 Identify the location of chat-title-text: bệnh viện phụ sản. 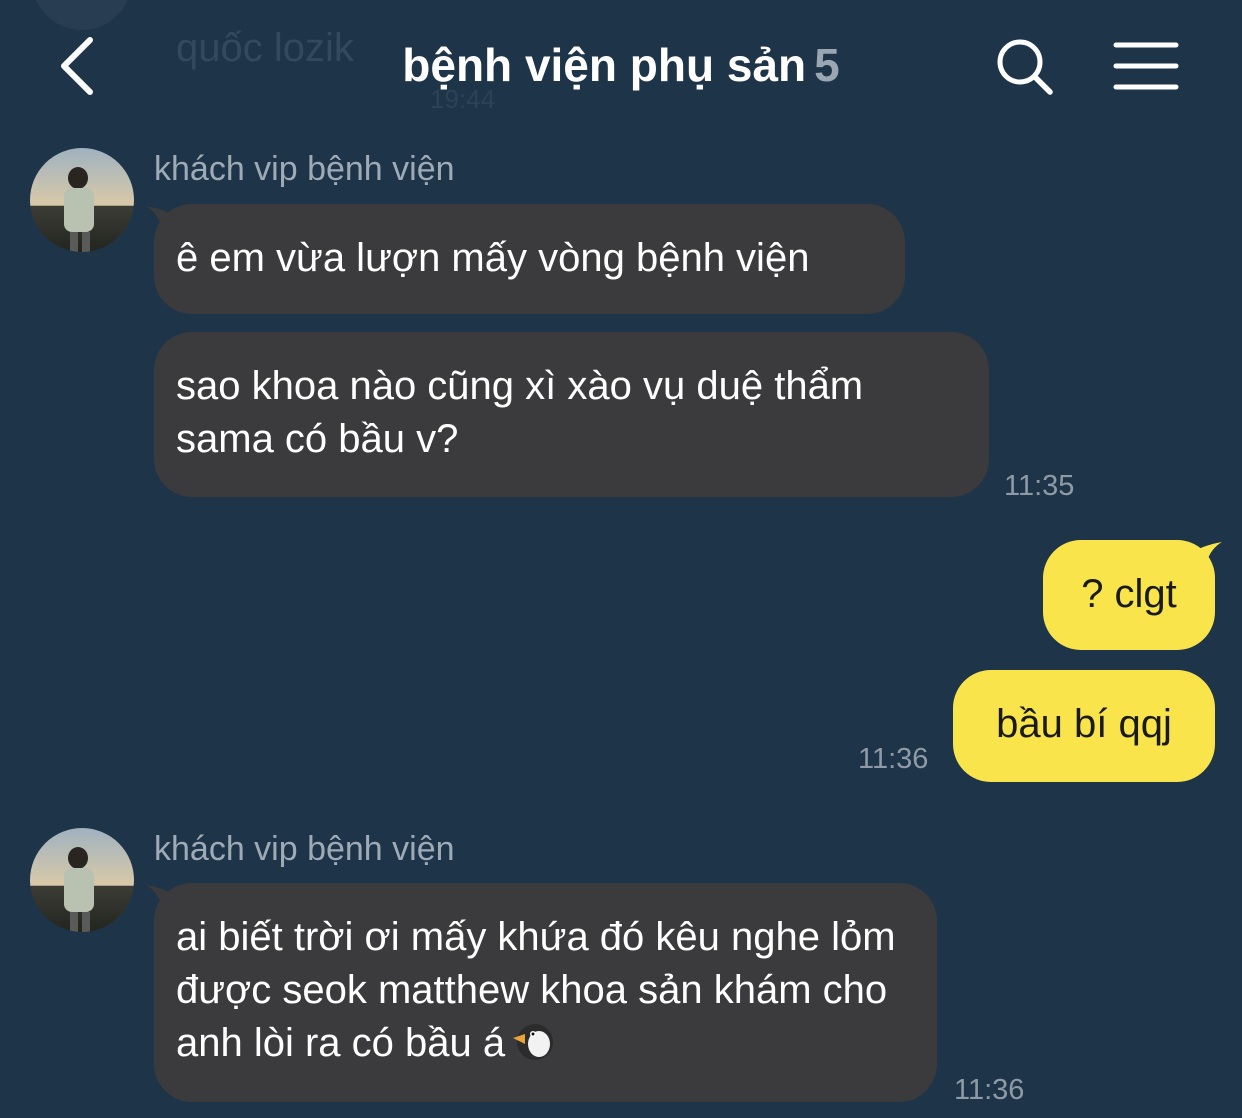
(604, 65).